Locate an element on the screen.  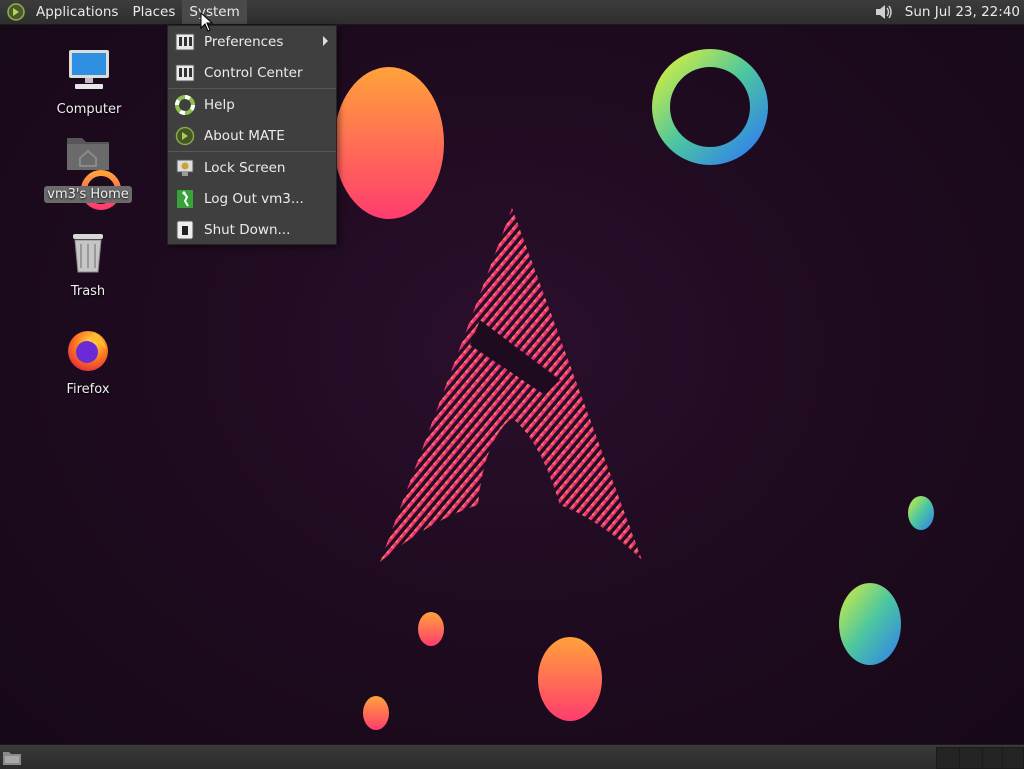
preferences-icon is located at coordinates (185, 42).